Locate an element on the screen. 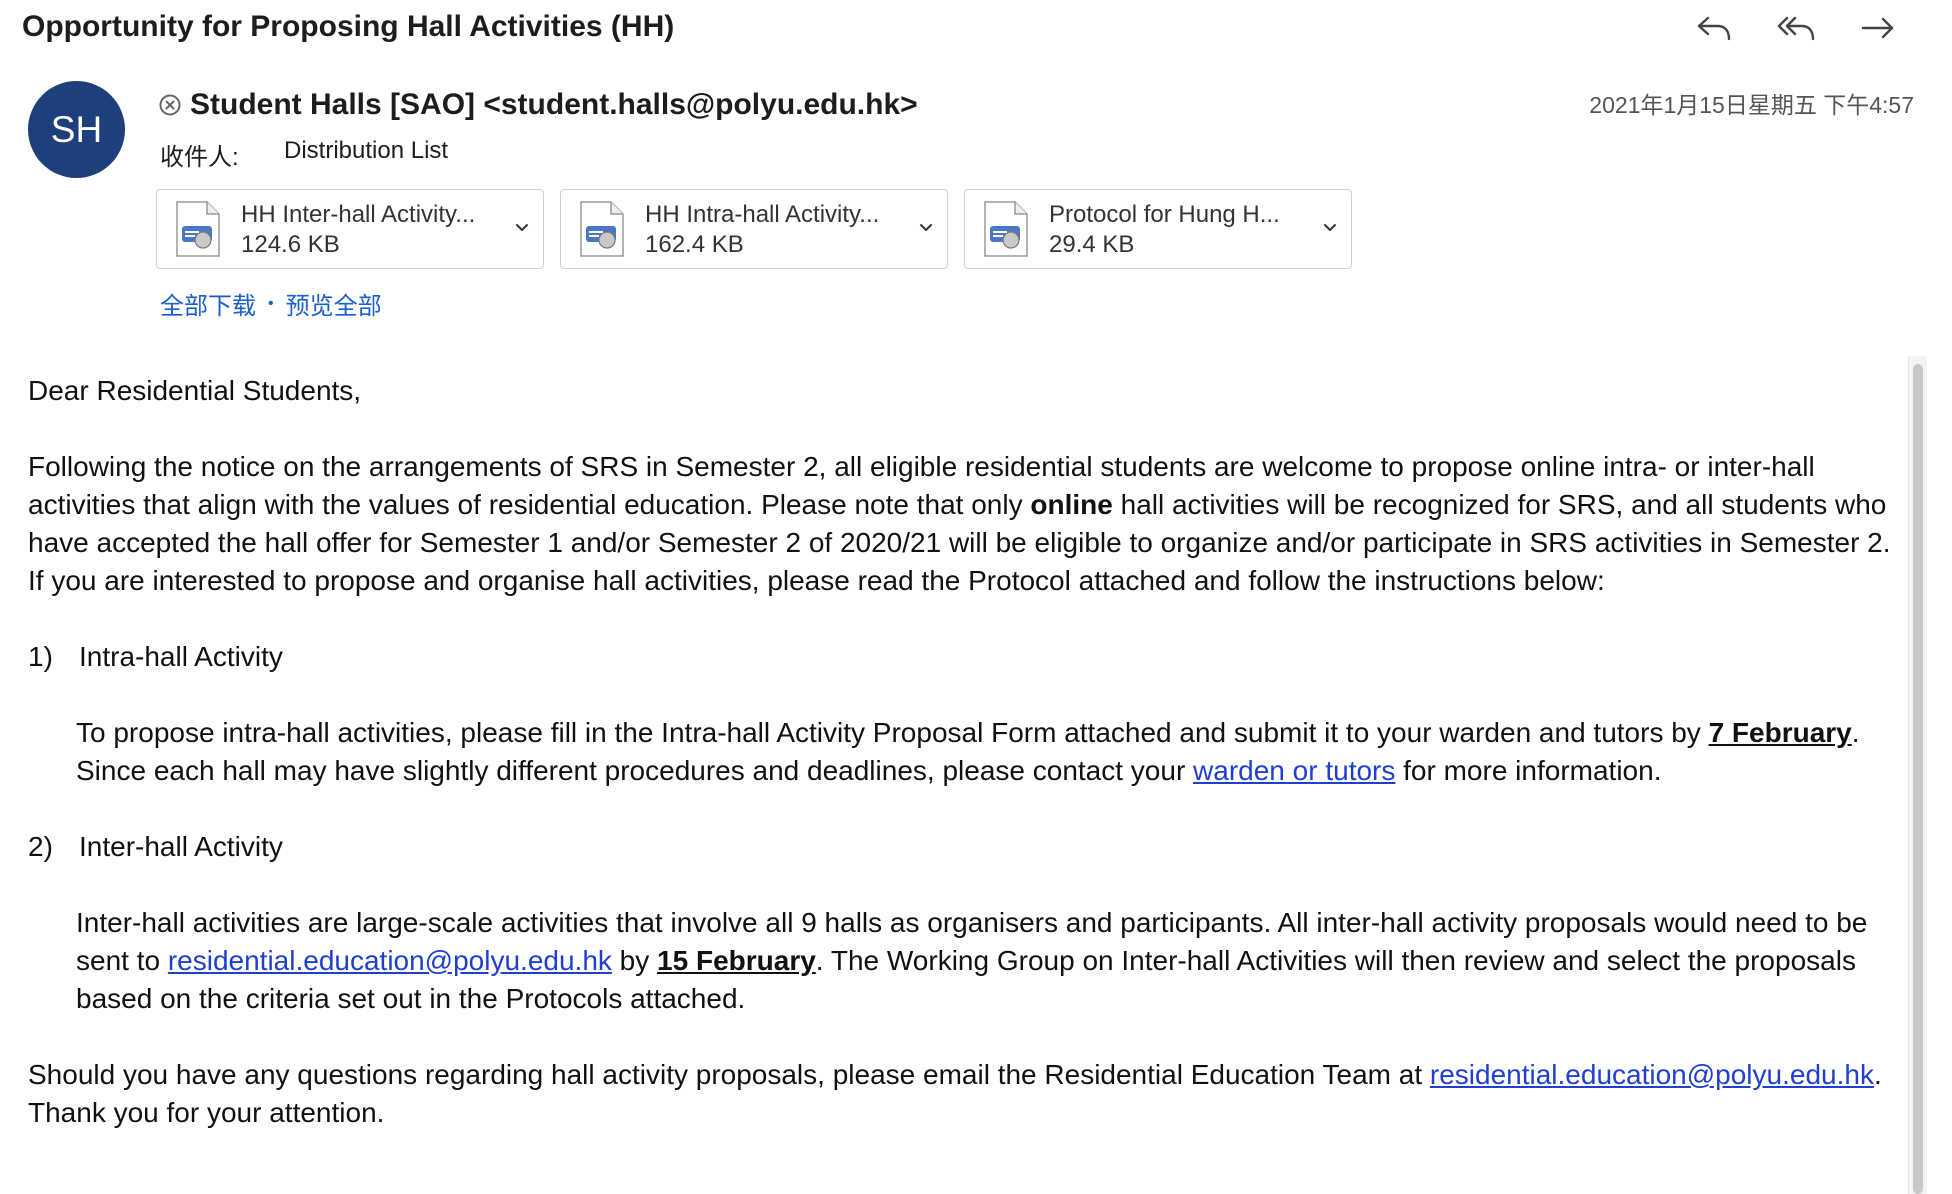 This screenshot has height=1194, width=1952. attachment-item: HH Intra-hall Activity... 162.4 KB is located at coordinates (754, 229).